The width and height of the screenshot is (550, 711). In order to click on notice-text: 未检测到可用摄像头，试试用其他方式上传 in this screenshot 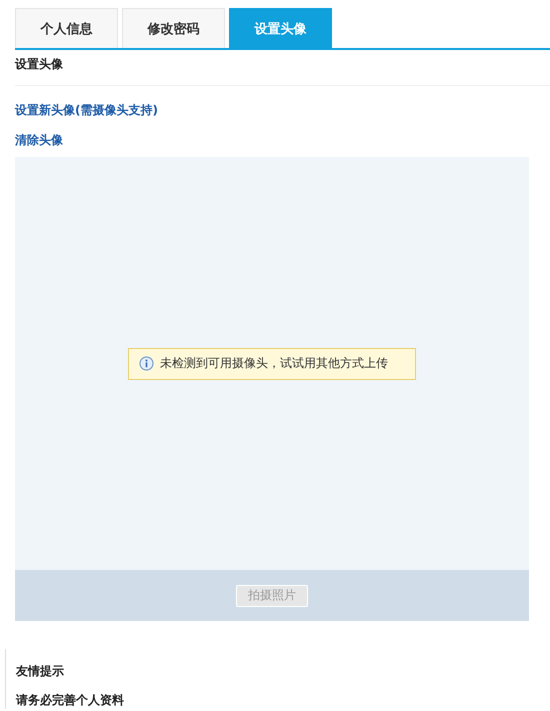, I will do `click(274, 363)`.